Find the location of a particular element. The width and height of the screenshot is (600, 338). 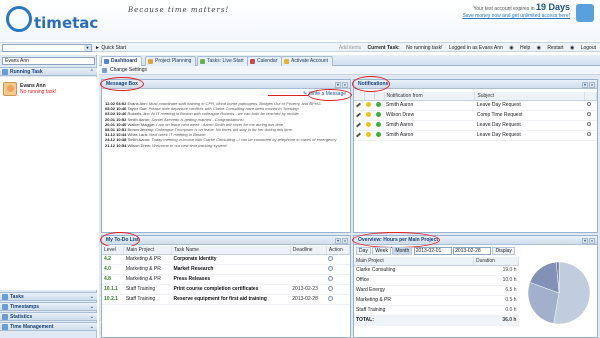

total-row: TOTAL: 36.0 h is located at coordinates (436, 320).